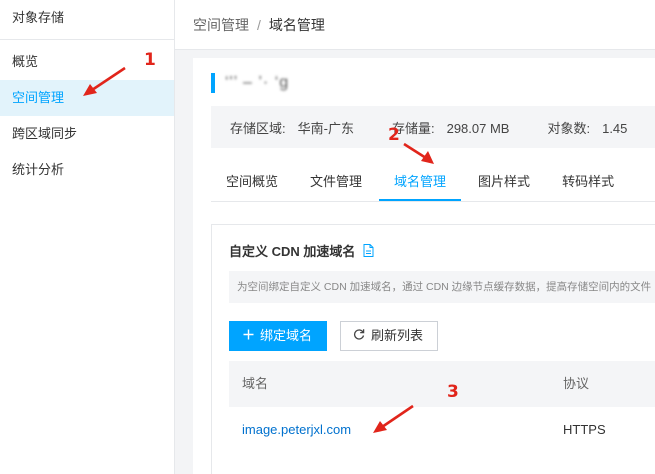 This screenshot has height=474, width=655. What do you see at coordinates (576, 383) in the screenshot?
I see `header-protocol: 协议` at bounding box center [576, 383].